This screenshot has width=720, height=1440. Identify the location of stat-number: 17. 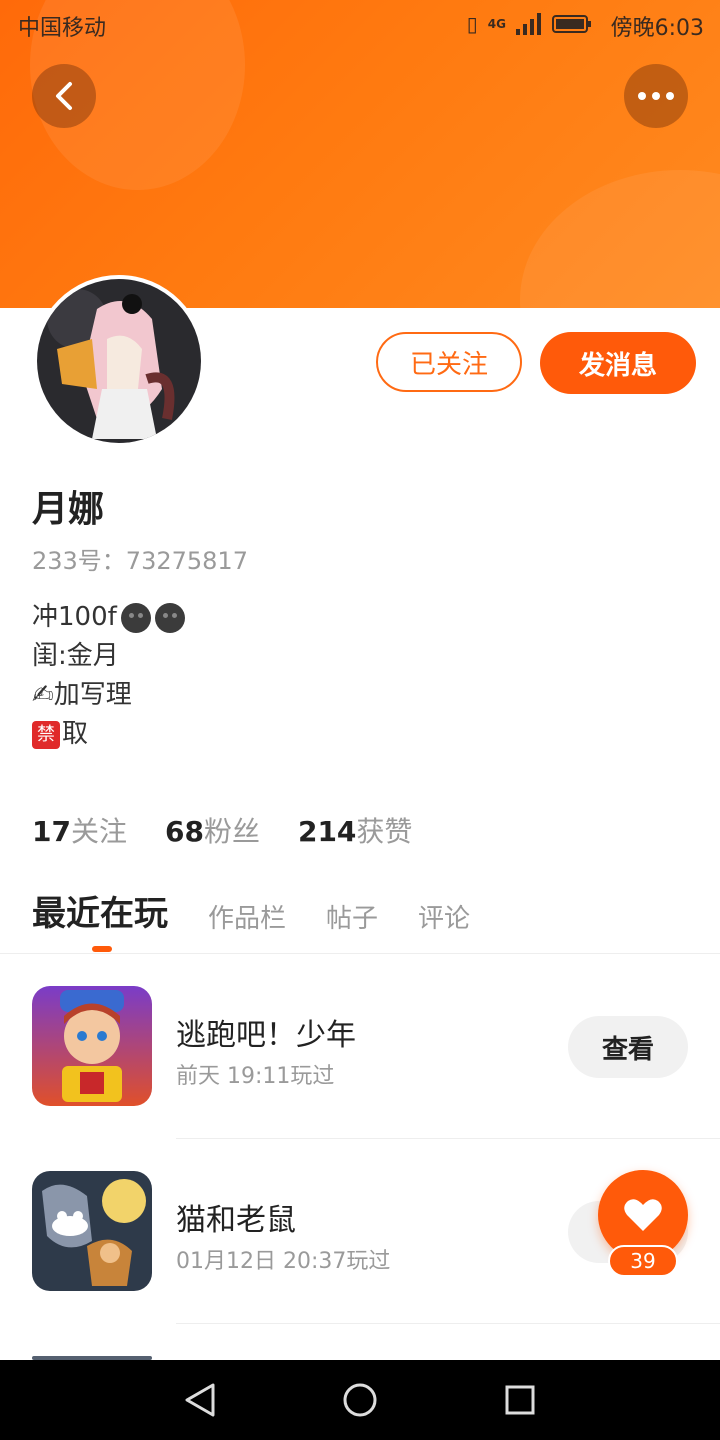
(51, 831).